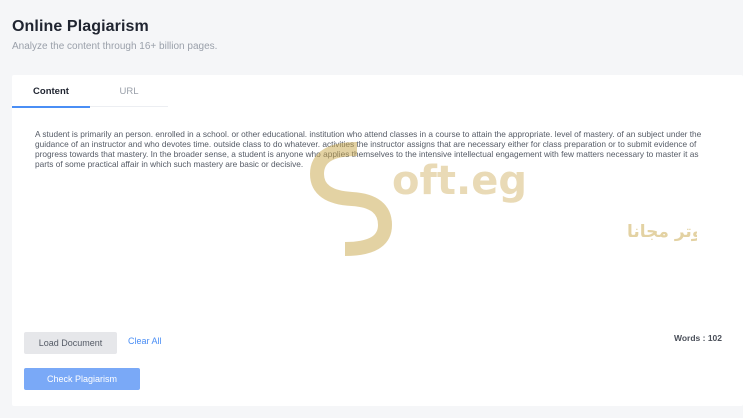 Image resolution: width=743 pixels, height=418 pixels. I want to click on page-title: Online Plagiarism, so click(80, 26).